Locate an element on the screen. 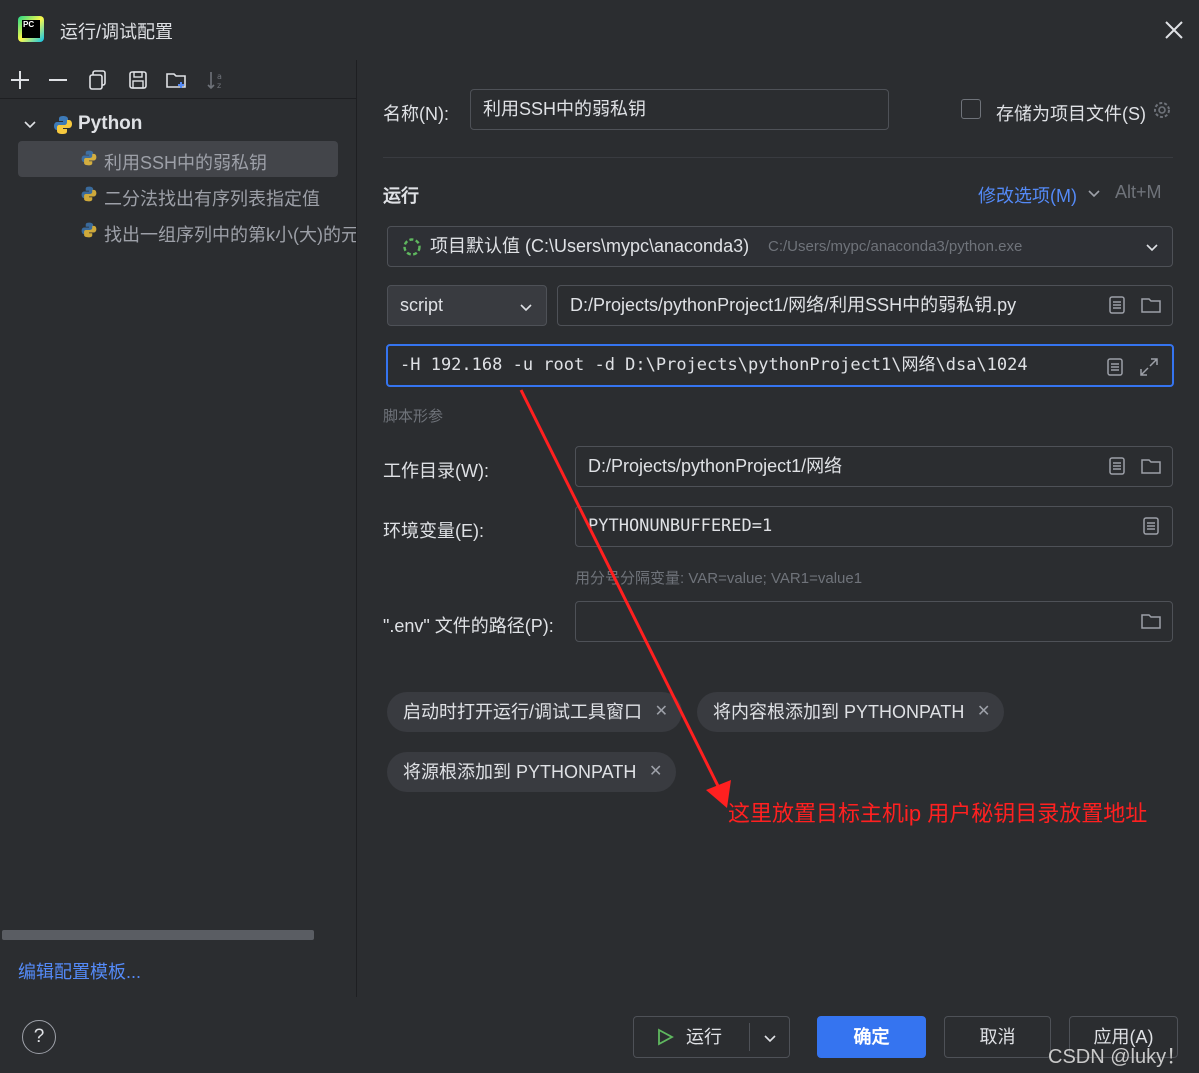 The width and height of the screenshot is (1199, 1073). watermark: CSDN @luky！ is located at coordinates (1117, 1057).